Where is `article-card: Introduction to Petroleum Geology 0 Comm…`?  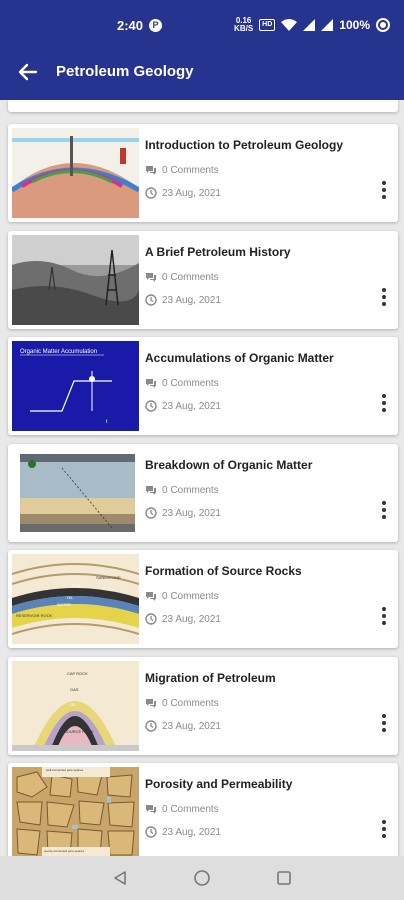
article-card: Introduction to Petroleum Geology 0 Comm… is located at coordinates (203, 173).